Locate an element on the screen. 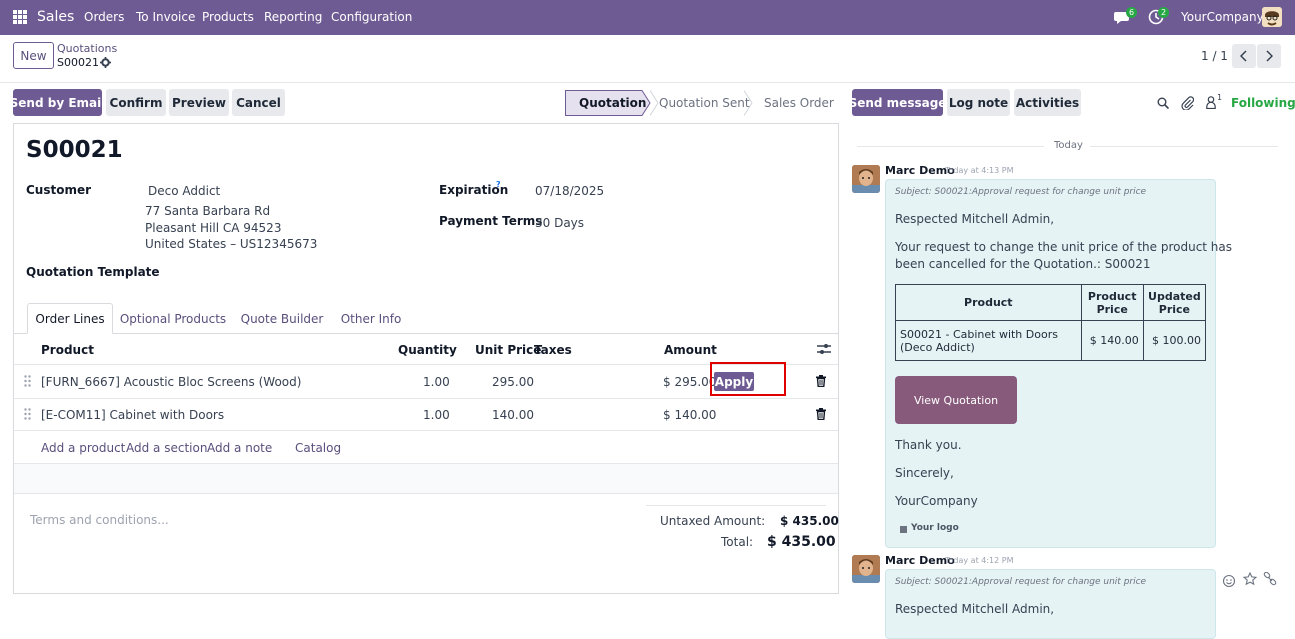 The width and height of the screenshot is (1295, 639). table-header-updated-price: Updated Price is located at coordinates (1174, 302).